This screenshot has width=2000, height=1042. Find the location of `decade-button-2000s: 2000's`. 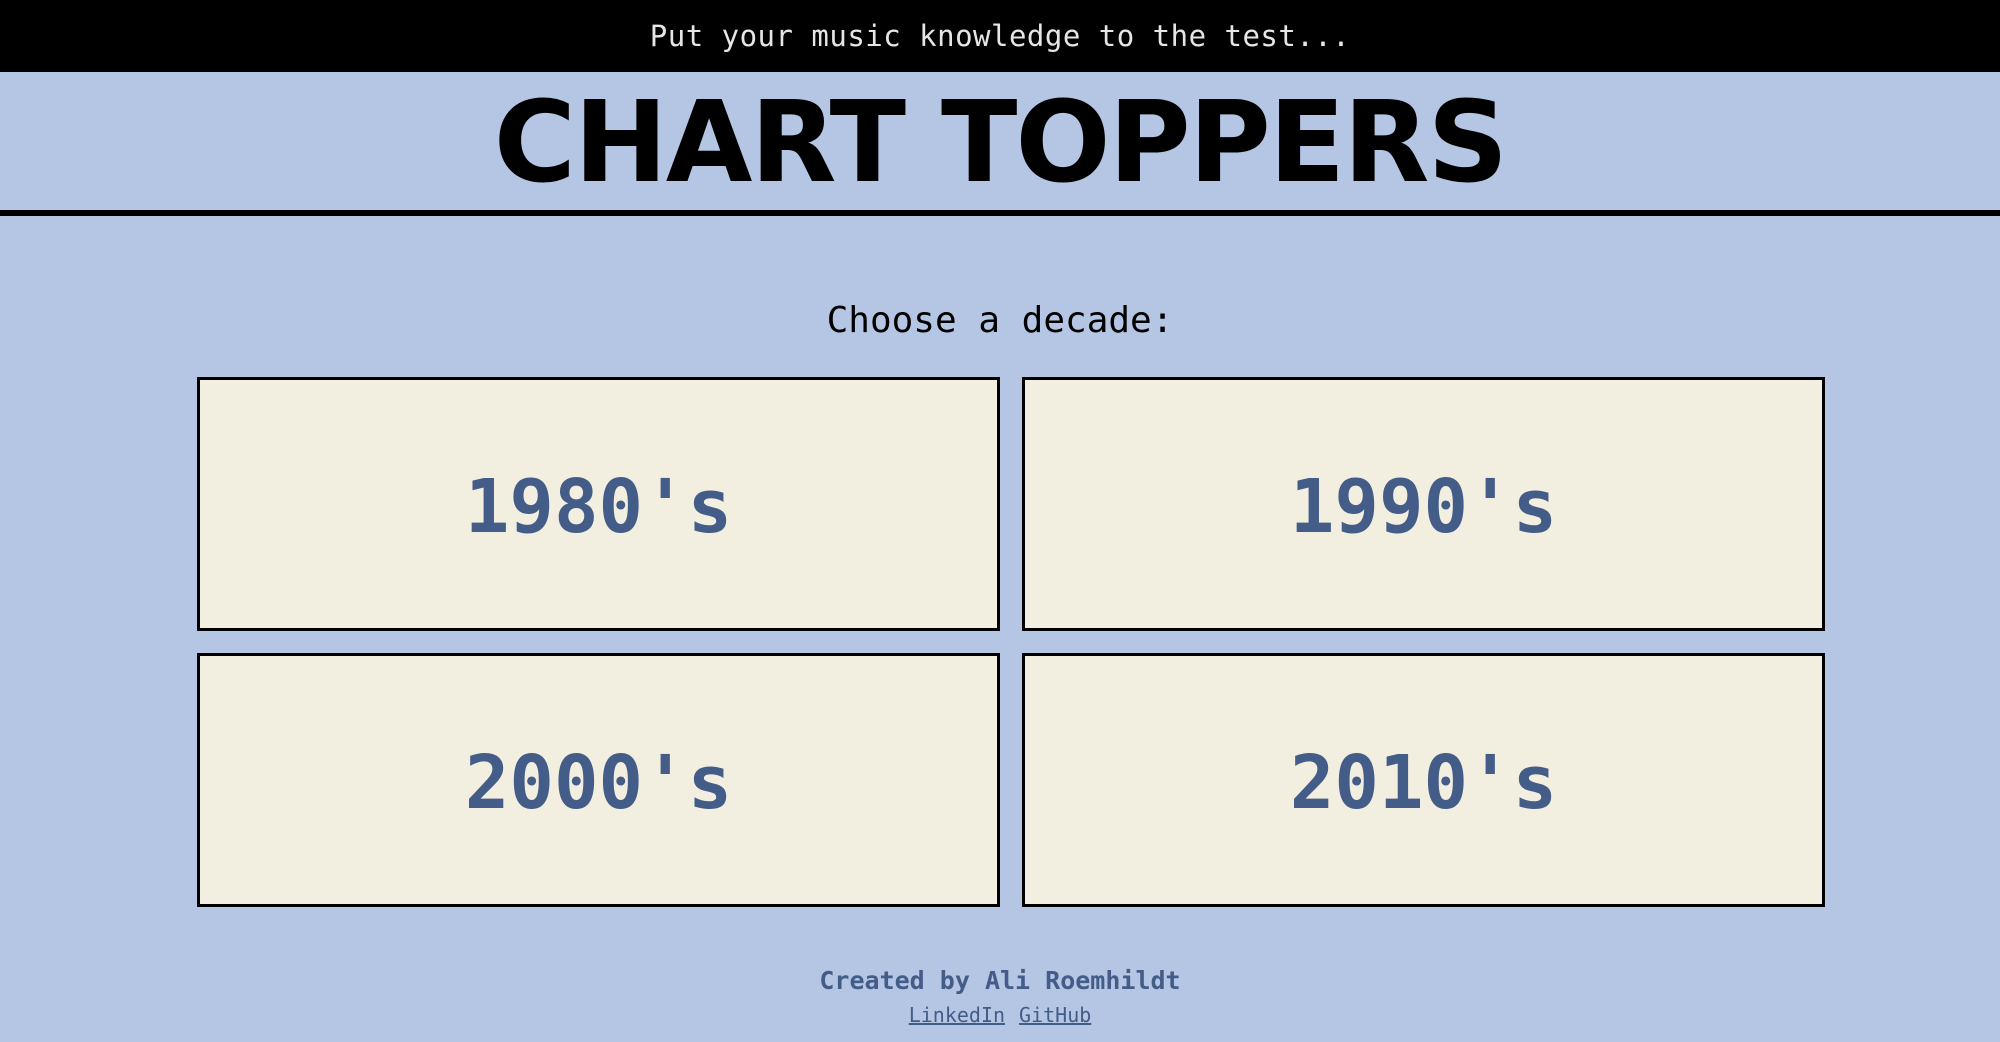

decade-button-2000s: 2000's is located at coordinates (598, 780).